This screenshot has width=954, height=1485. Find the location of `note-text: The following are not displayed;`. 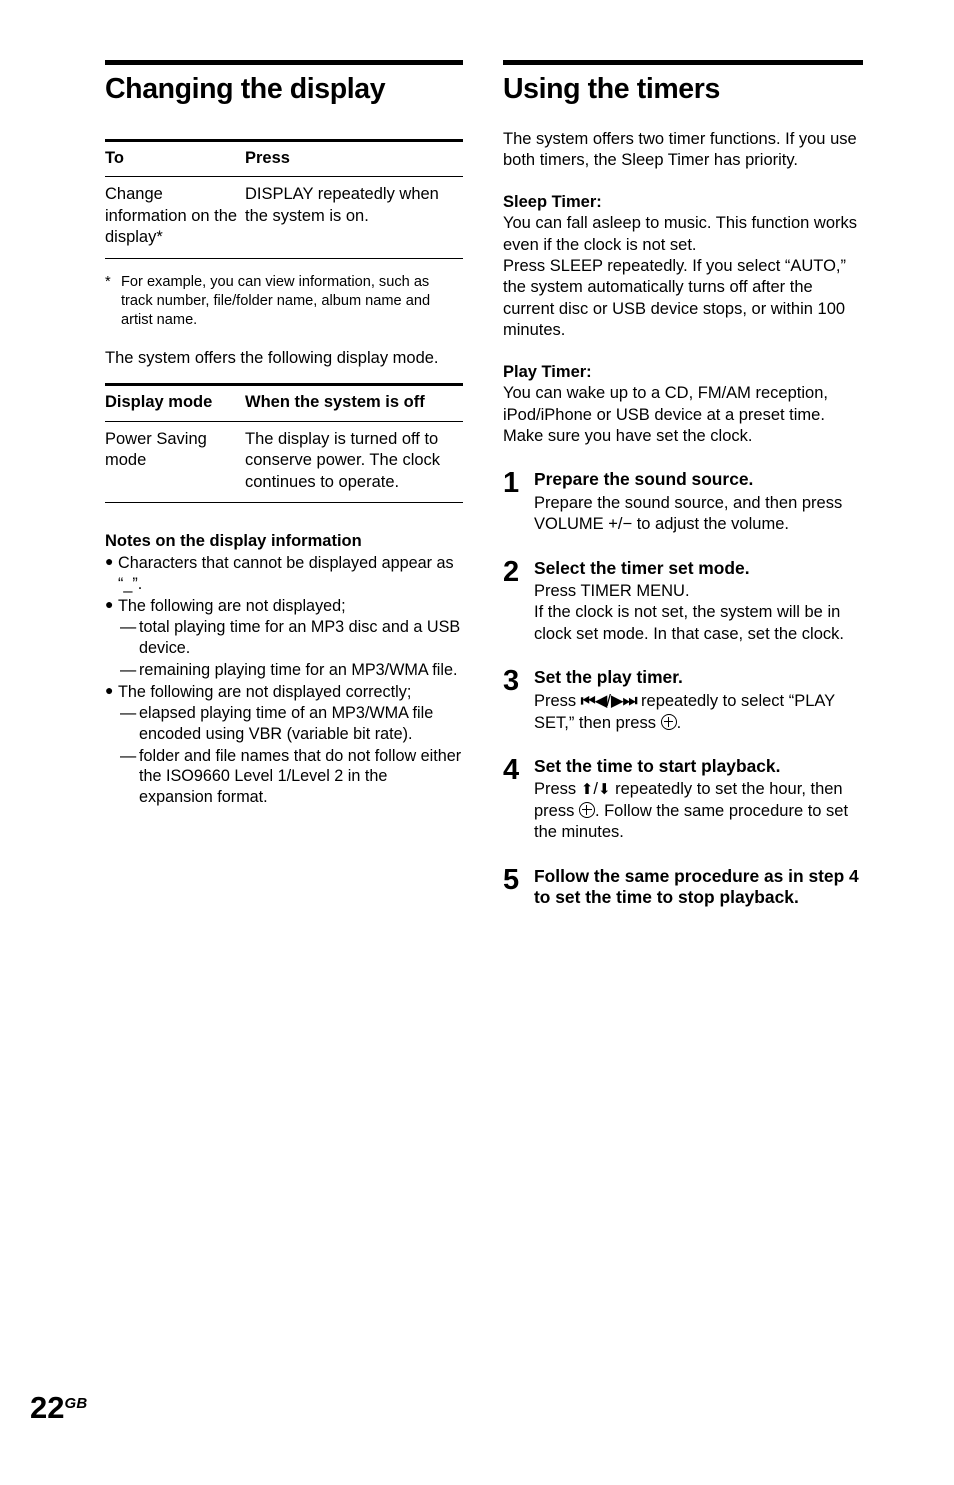

note-text: The following are not displayed; is located at coordinates (232, 605).